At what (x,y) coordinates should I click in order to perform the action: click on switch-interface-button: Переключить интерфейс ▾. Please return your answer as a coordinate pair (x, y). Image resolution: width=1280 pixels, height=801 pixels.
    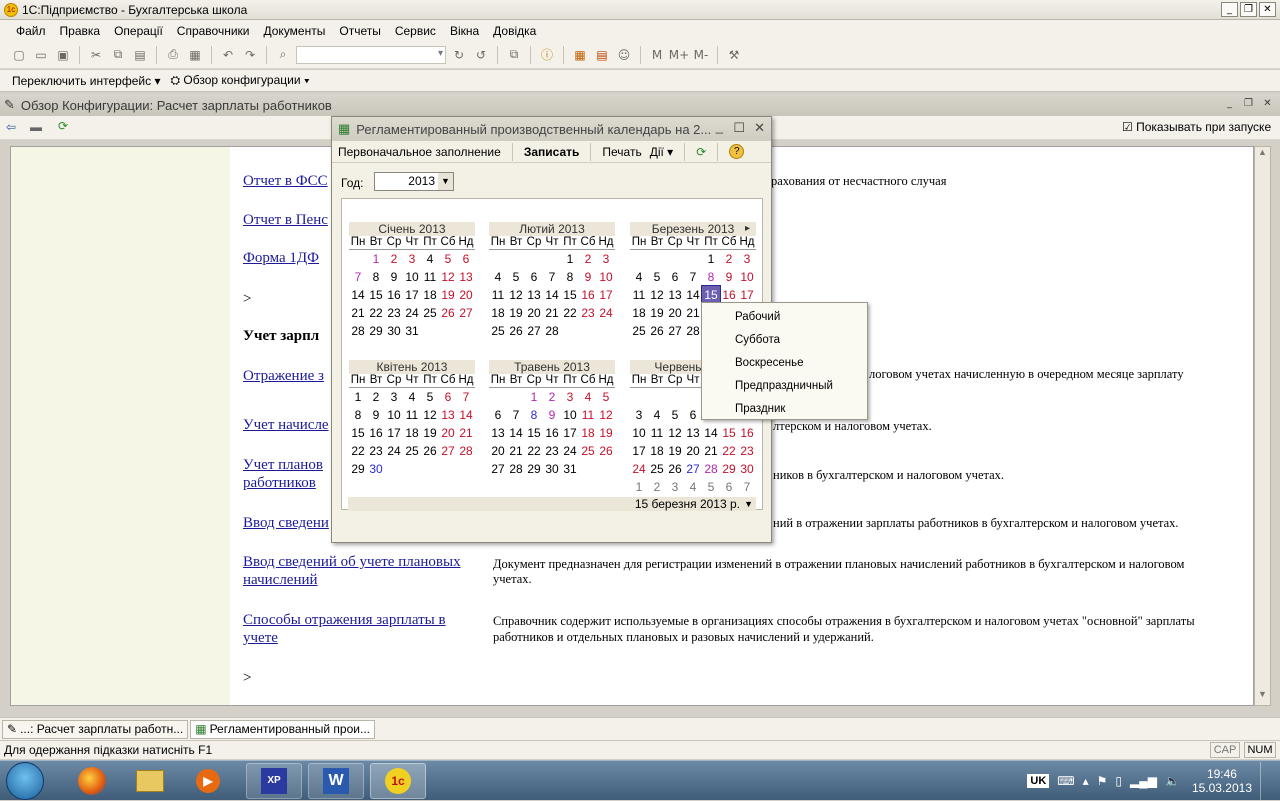
    Looking at the image, I should click on (86, 81).